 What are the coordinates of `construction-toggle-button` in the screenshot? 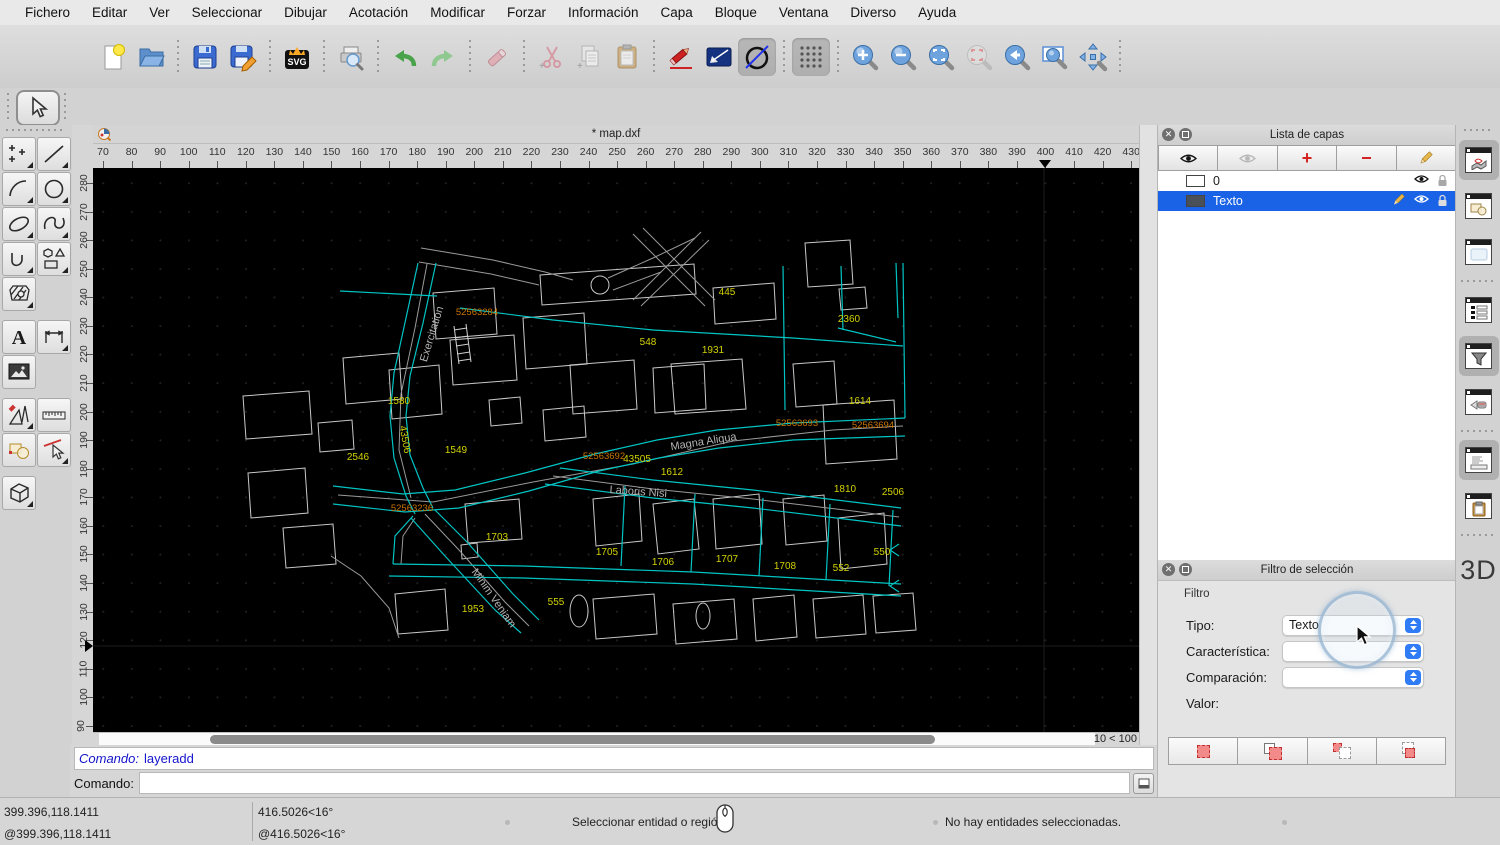 It's located at (757, 56).